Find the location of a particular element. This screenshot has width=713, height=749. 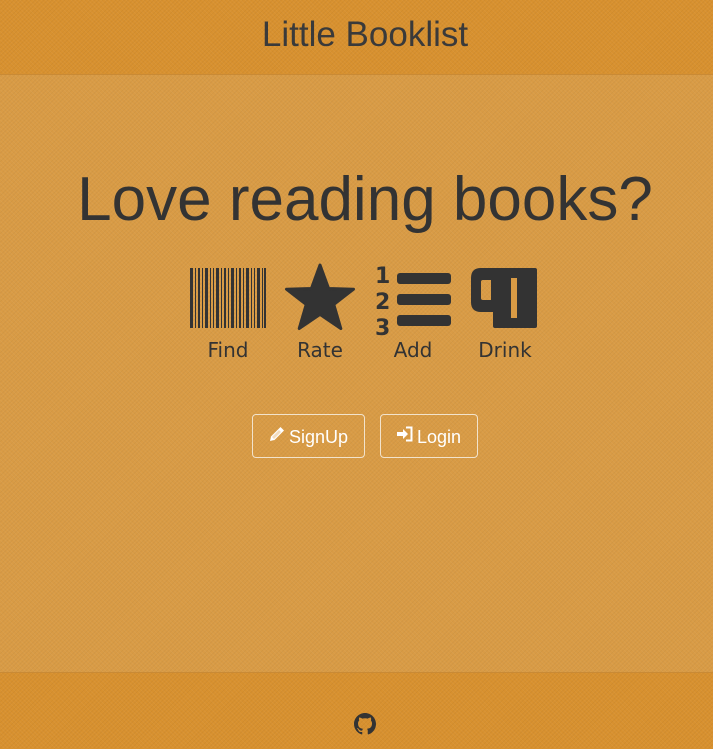

navbar: Little Booklist is located at coordinates (356, 37).